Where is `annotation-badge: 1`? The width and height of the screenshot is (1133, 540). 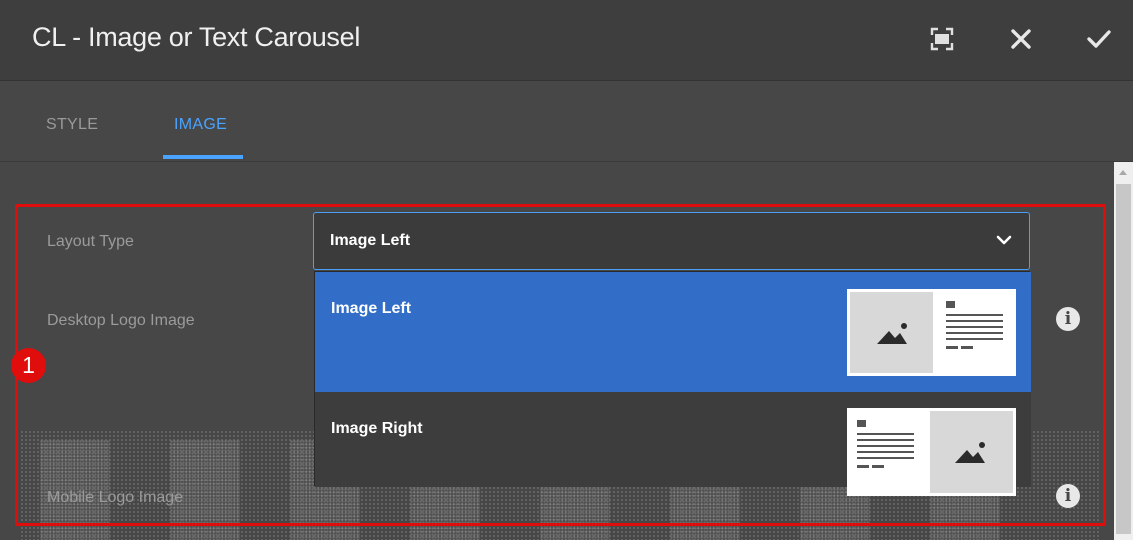
annotation-badge: 1 is located at coordinates (28, 365).